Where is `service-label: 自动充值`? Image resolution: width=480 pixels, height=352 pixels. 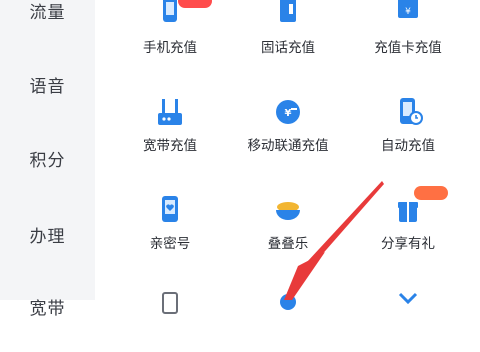 service-label: 自动充值 is located at coordinates (408, 146).